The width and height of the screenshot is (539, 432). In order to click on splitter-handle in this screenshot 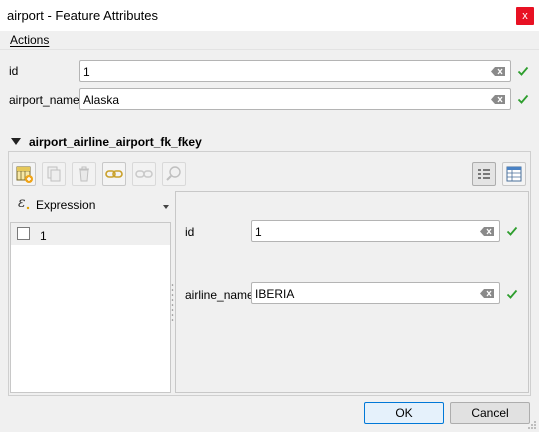, I will do `click(172, 303)`.